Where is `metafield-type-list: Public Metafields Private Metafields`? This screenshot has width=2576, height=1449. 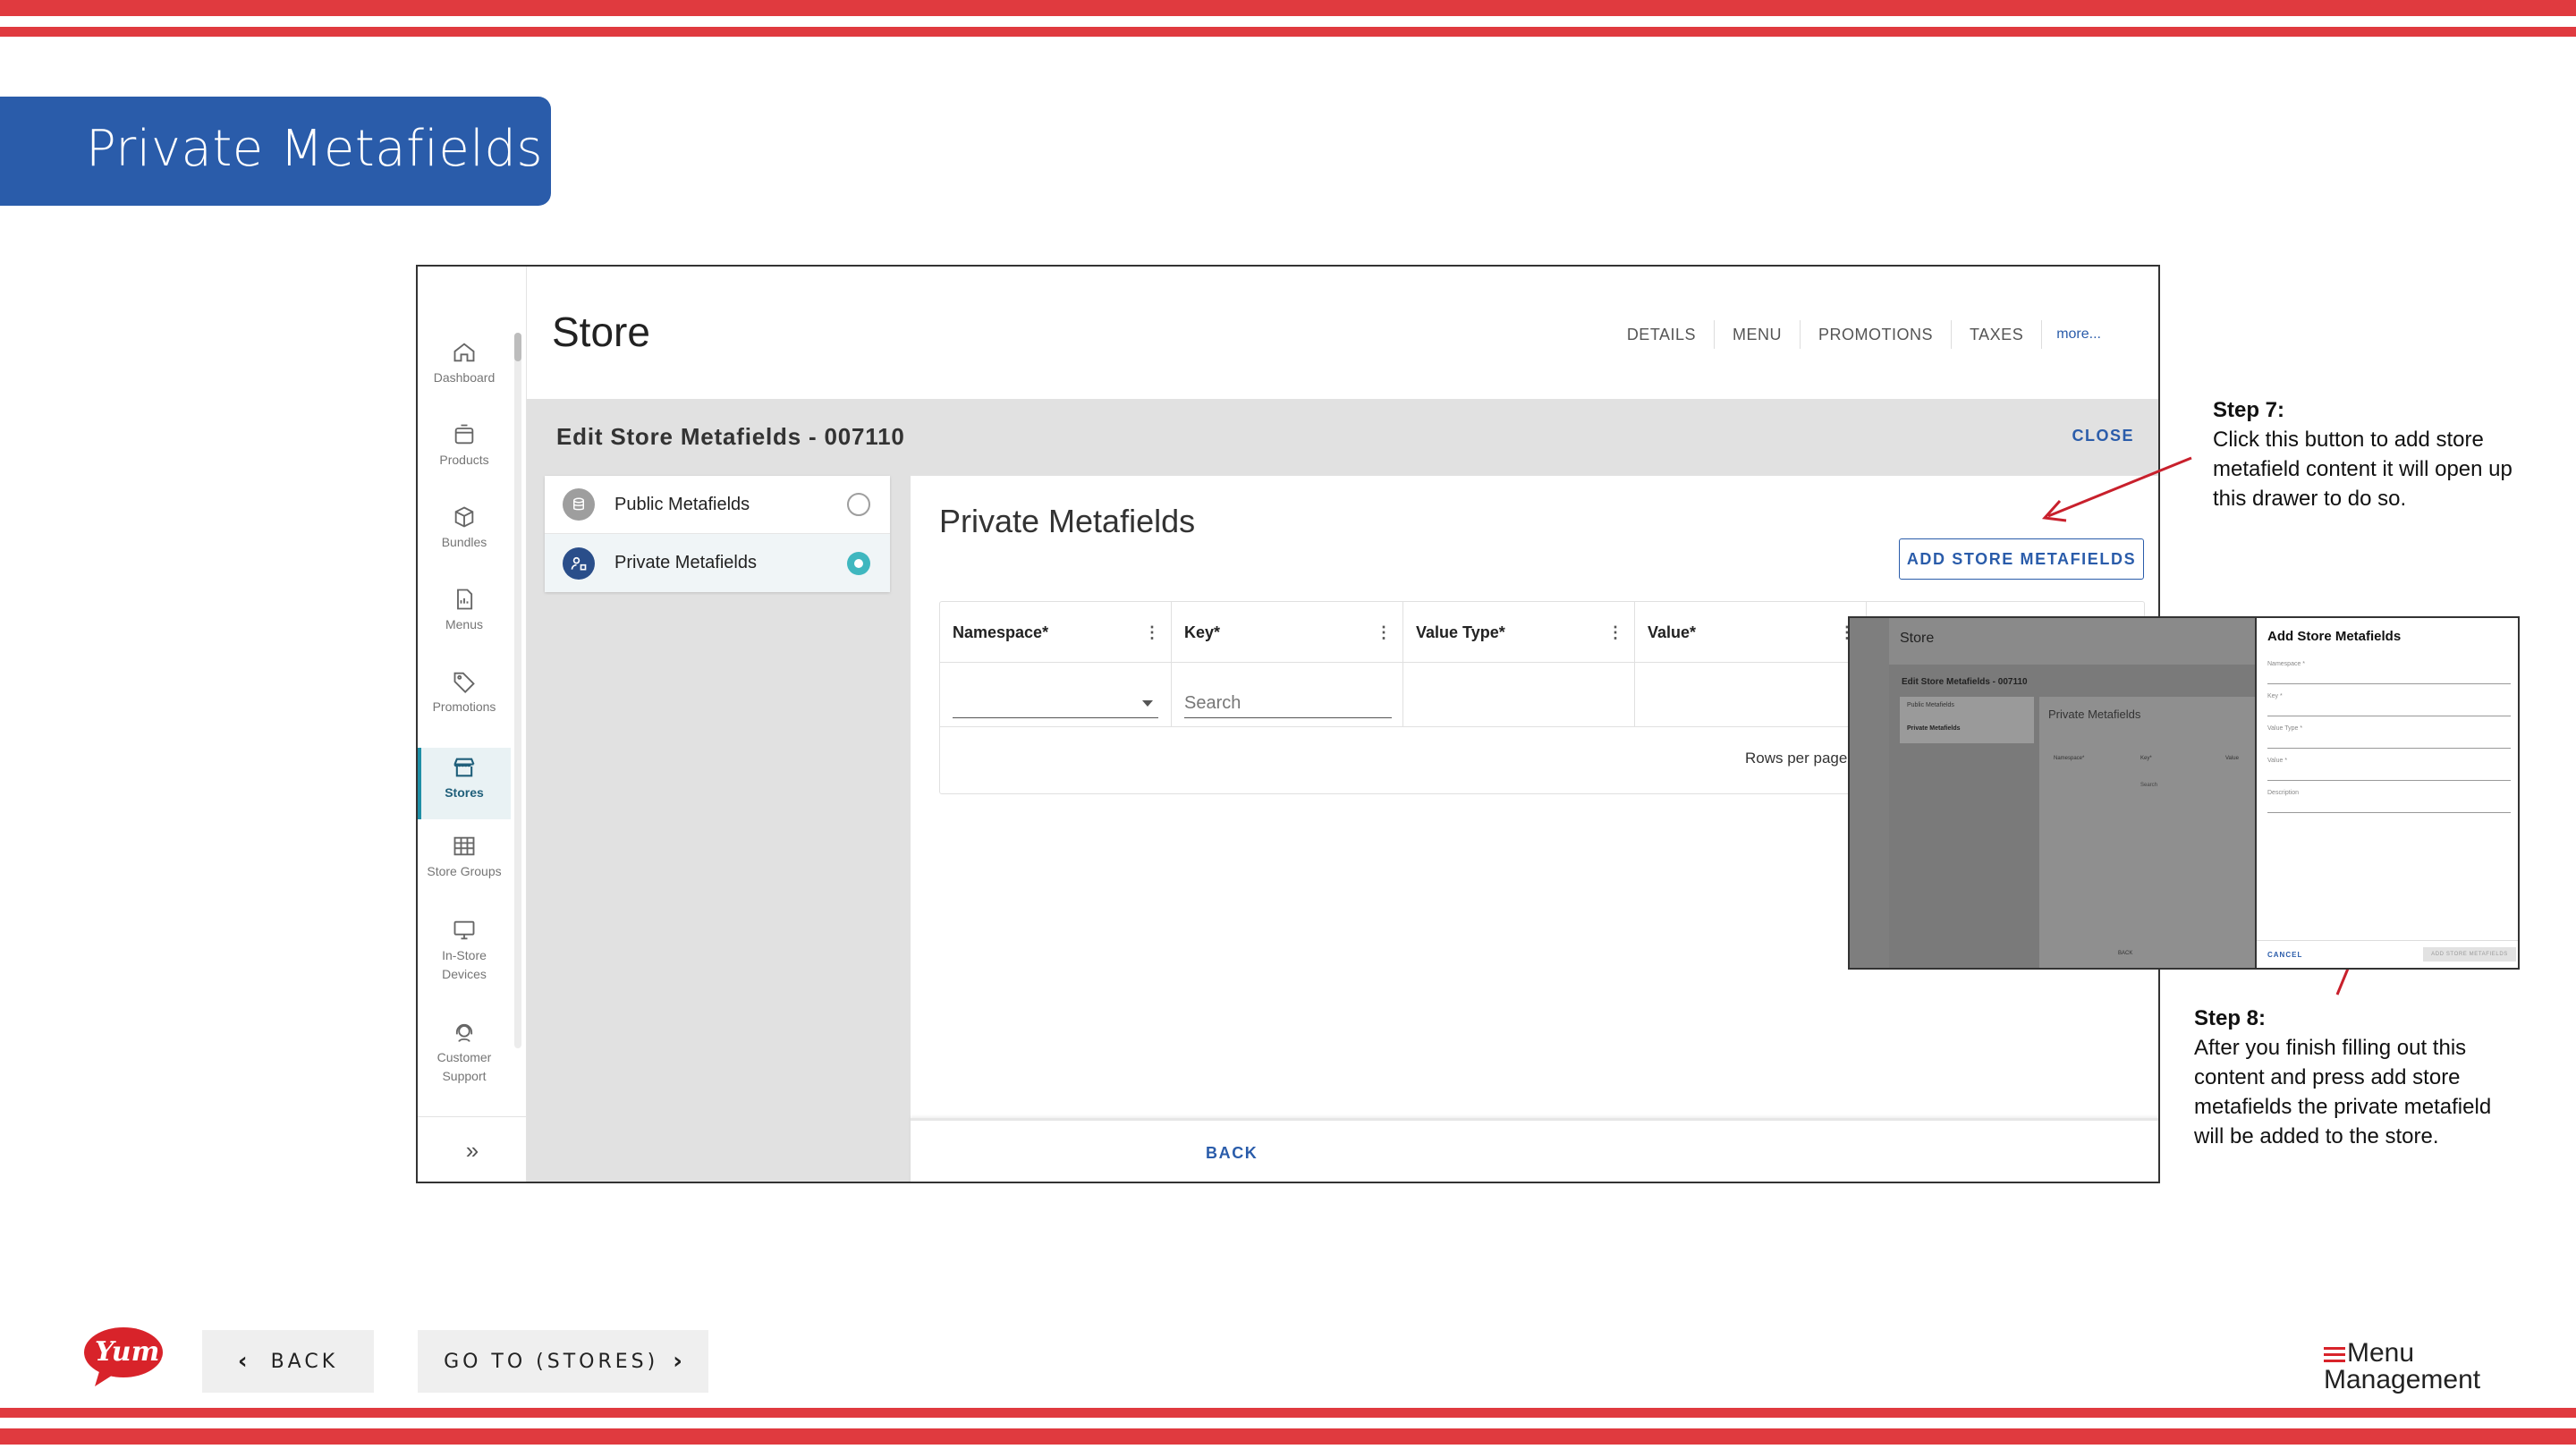 metafield-type-list: Public Metafields Private Metafields is located at coordinates (717, 534).